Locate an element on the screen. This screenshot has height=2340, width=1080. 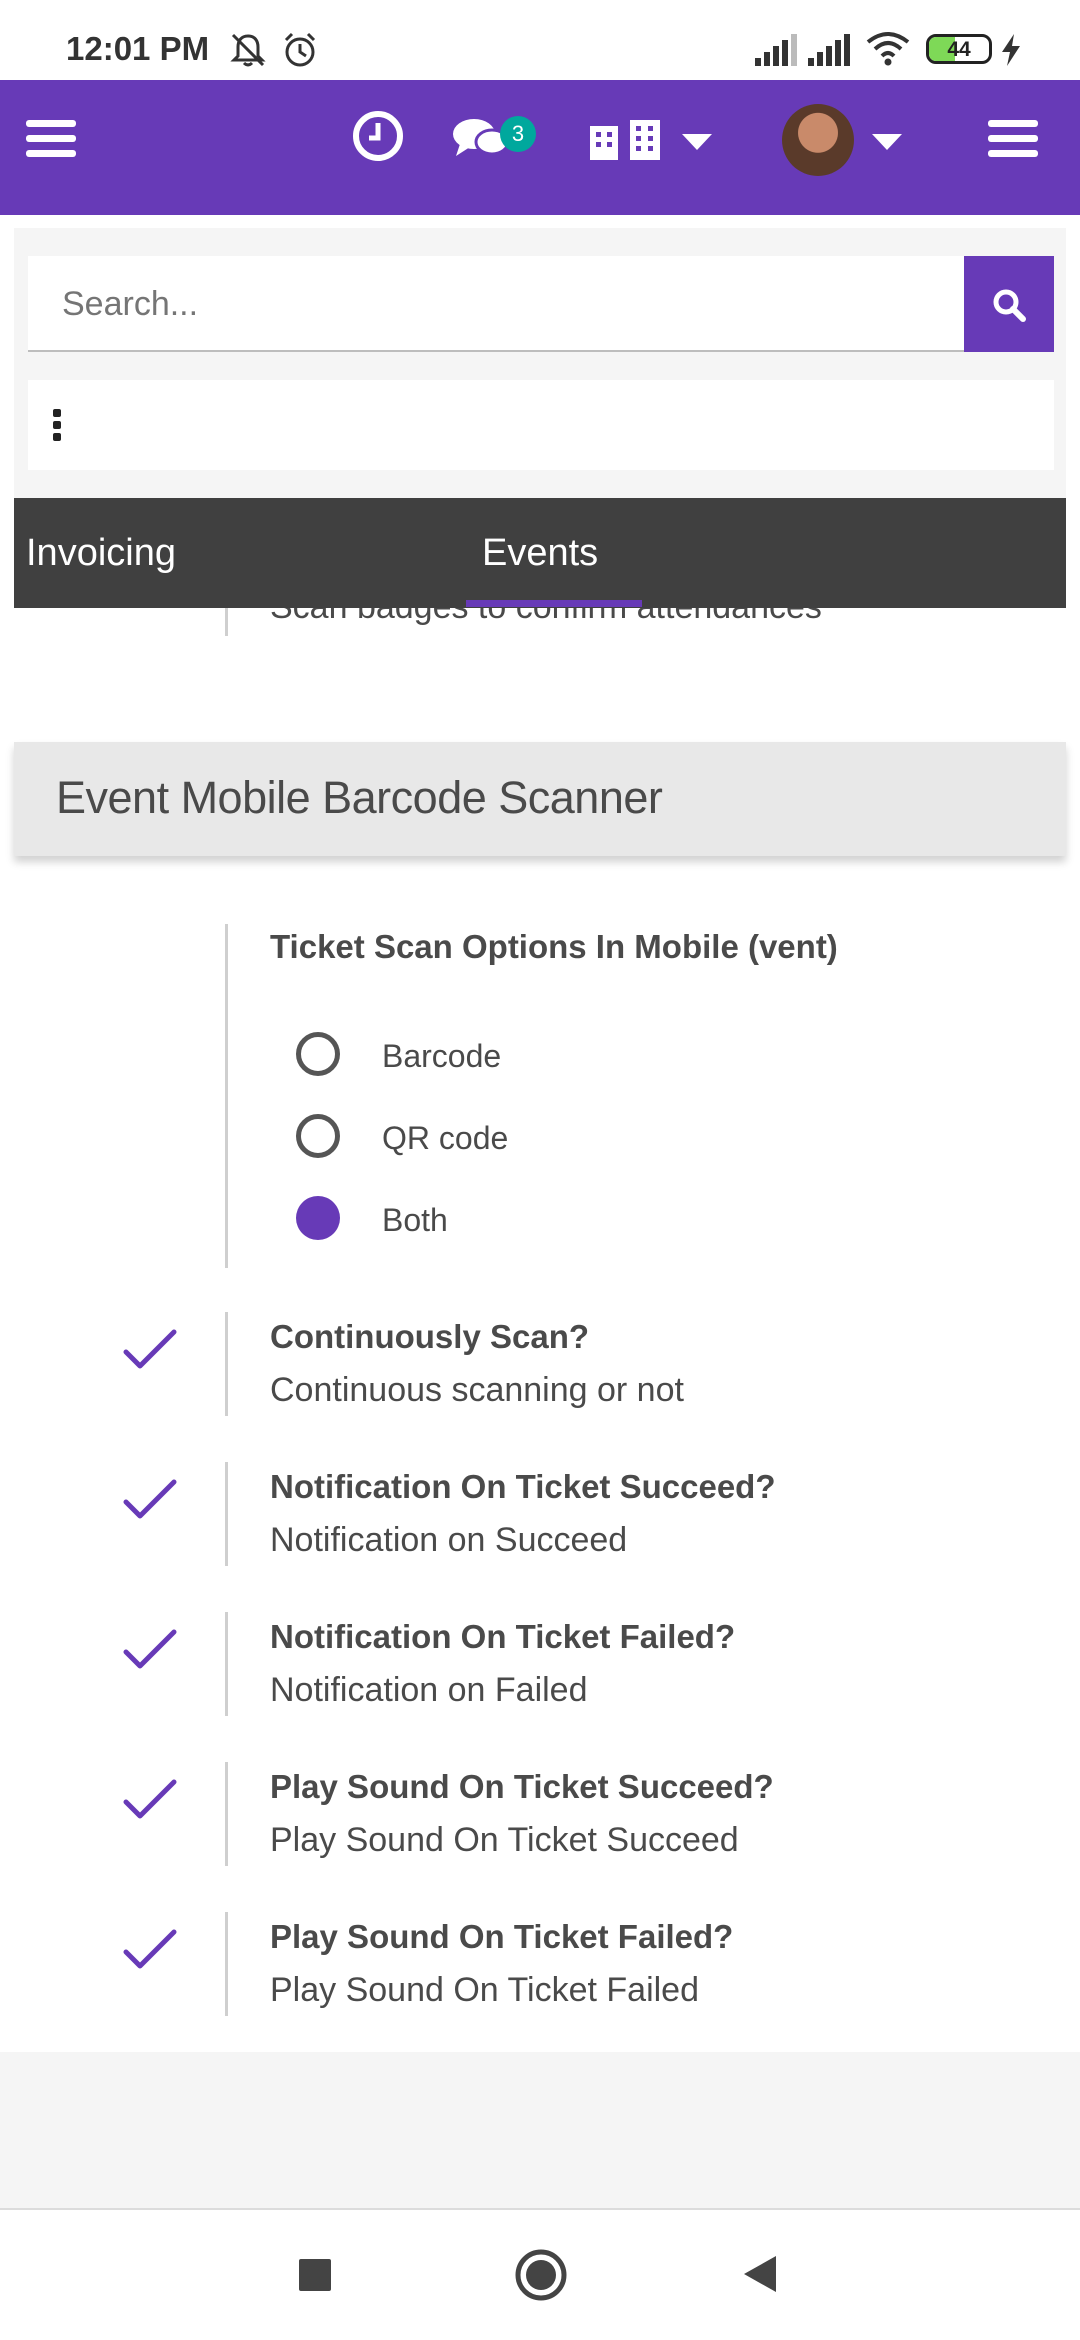
tab-active-indicator is located at coordinates (554, 603).